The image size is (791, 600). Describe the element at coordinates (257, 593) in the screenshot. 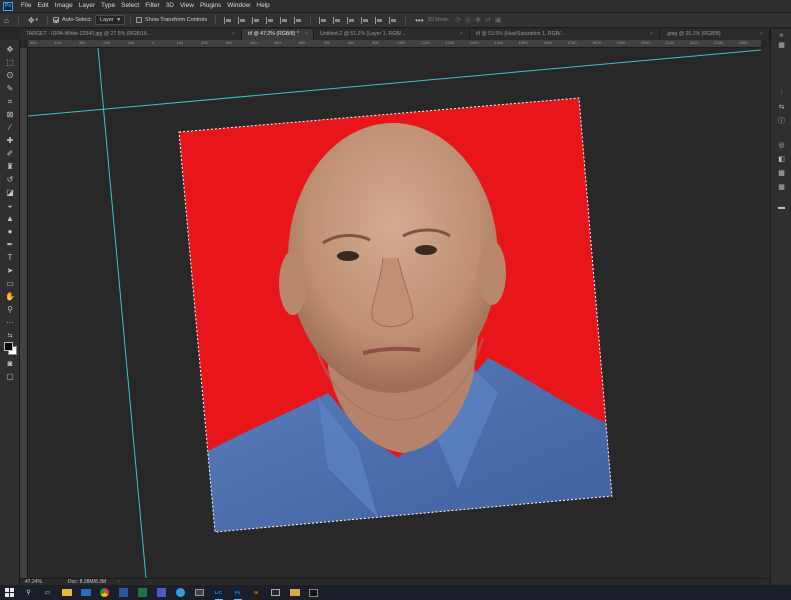

I see `bridge-icon: Br` at that location.